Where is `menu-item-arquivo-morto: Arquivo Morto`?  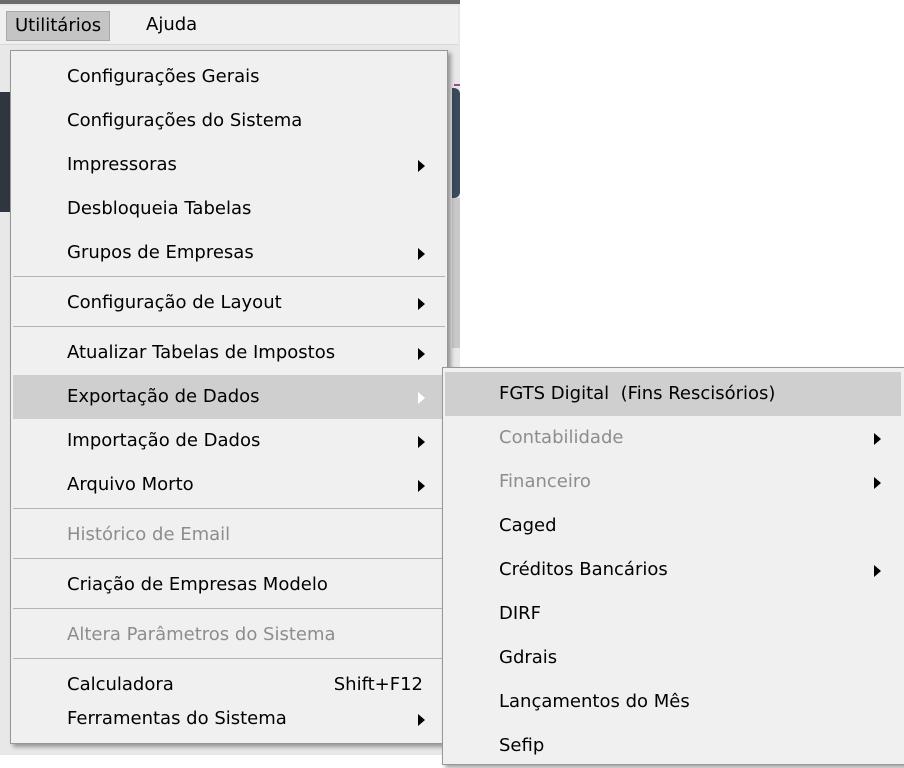 menu-item-arquivo-morto: Arquivo Morto is located at coordinates (229, 485).